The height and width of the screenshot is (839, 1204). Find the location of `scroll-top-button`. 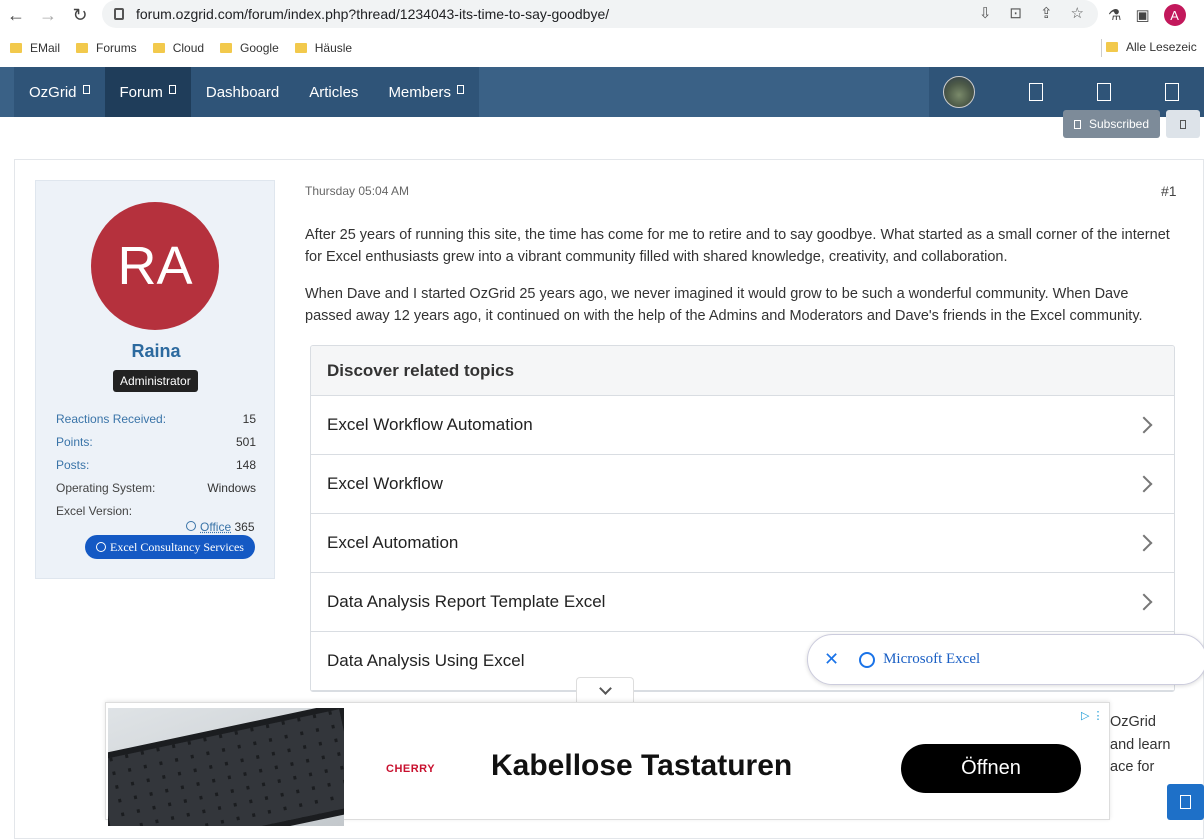

scroll-top-button is located at coordinates (1185, 802).